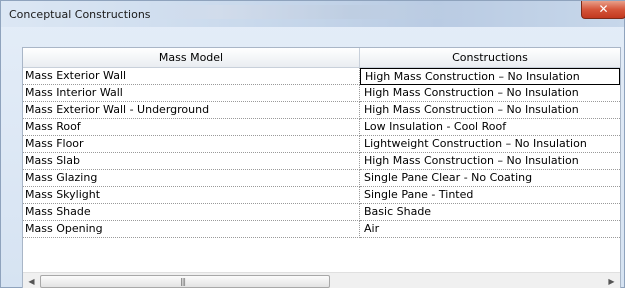  Describe the element at coordinates (490, 195) in the screenshot. I see `construction-cell: Single Pane - Tinted` at that location.